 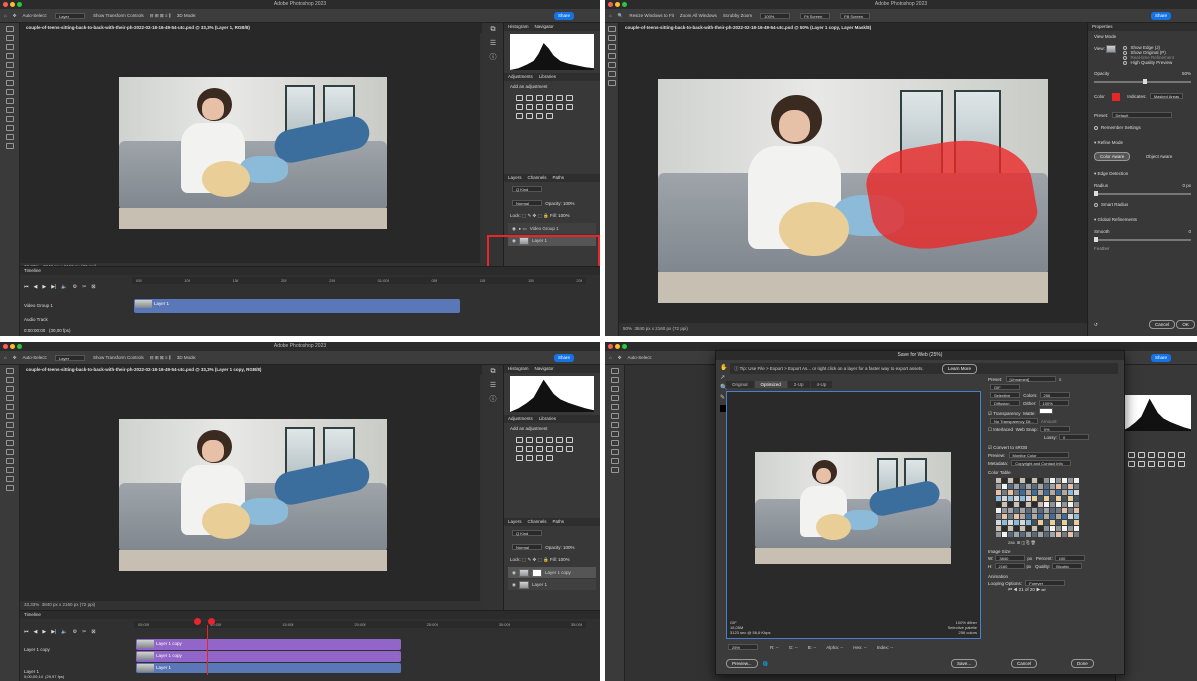 I want to click on done-button: Done, so click(x=1082, y=663).